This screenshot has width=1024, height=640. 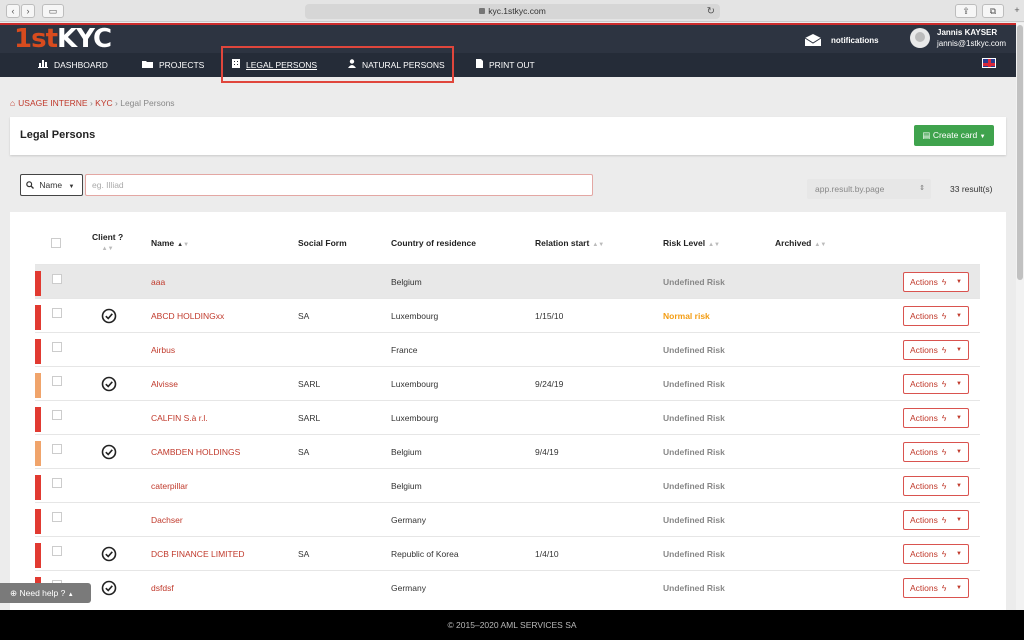 I want to click on check-circle-icon, so click(x=109, y=452).